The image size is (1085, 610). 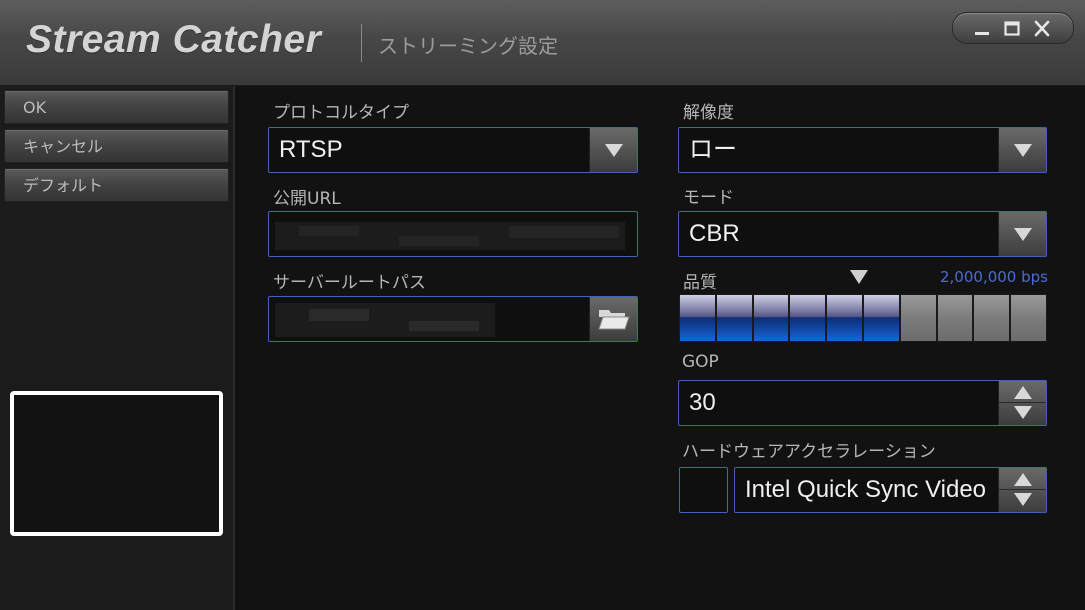 I want to click on close-icon, so click(x=1042, y=29).